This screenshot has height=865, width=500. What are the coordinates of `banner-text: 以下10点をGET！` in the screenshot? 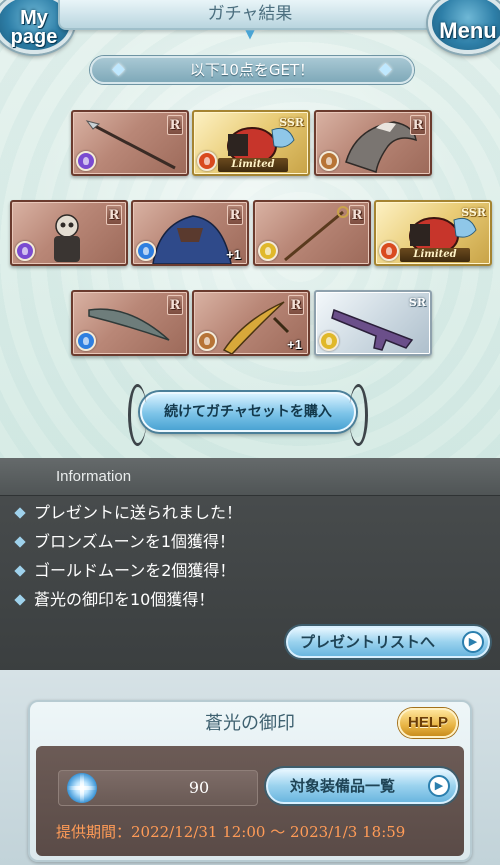 It's located at (252, 70).